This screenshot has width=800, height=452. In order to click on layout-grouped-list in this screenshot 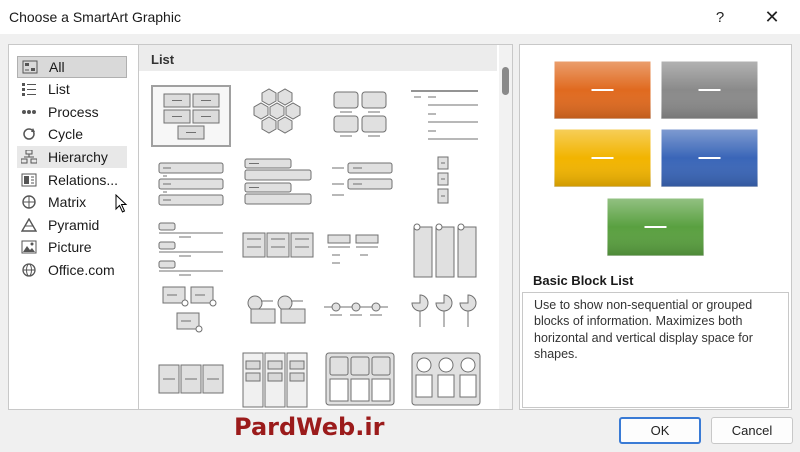, I will do `click(277, 382)`.